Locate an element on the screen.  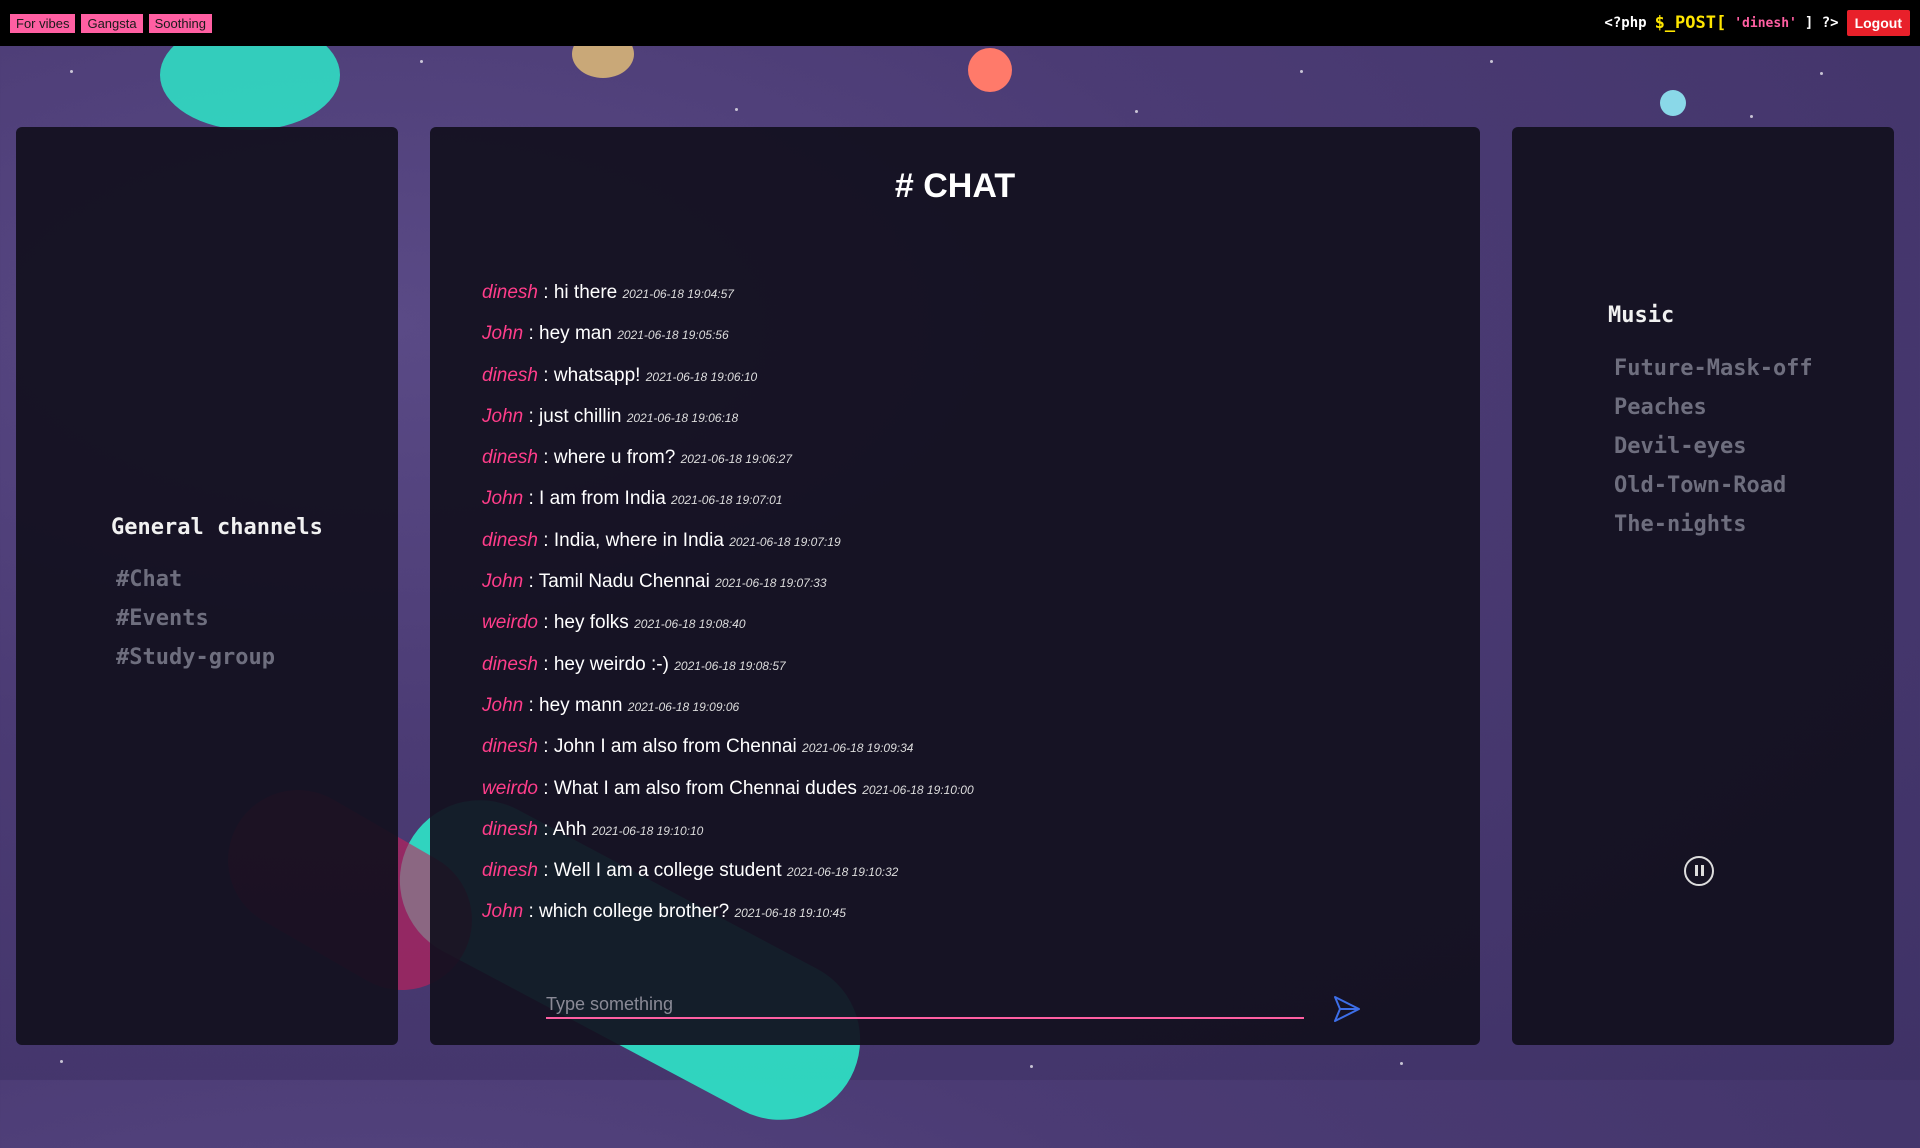
song-item-devil-eyes: Devil-eyes is located at coordinates (1713, 453).